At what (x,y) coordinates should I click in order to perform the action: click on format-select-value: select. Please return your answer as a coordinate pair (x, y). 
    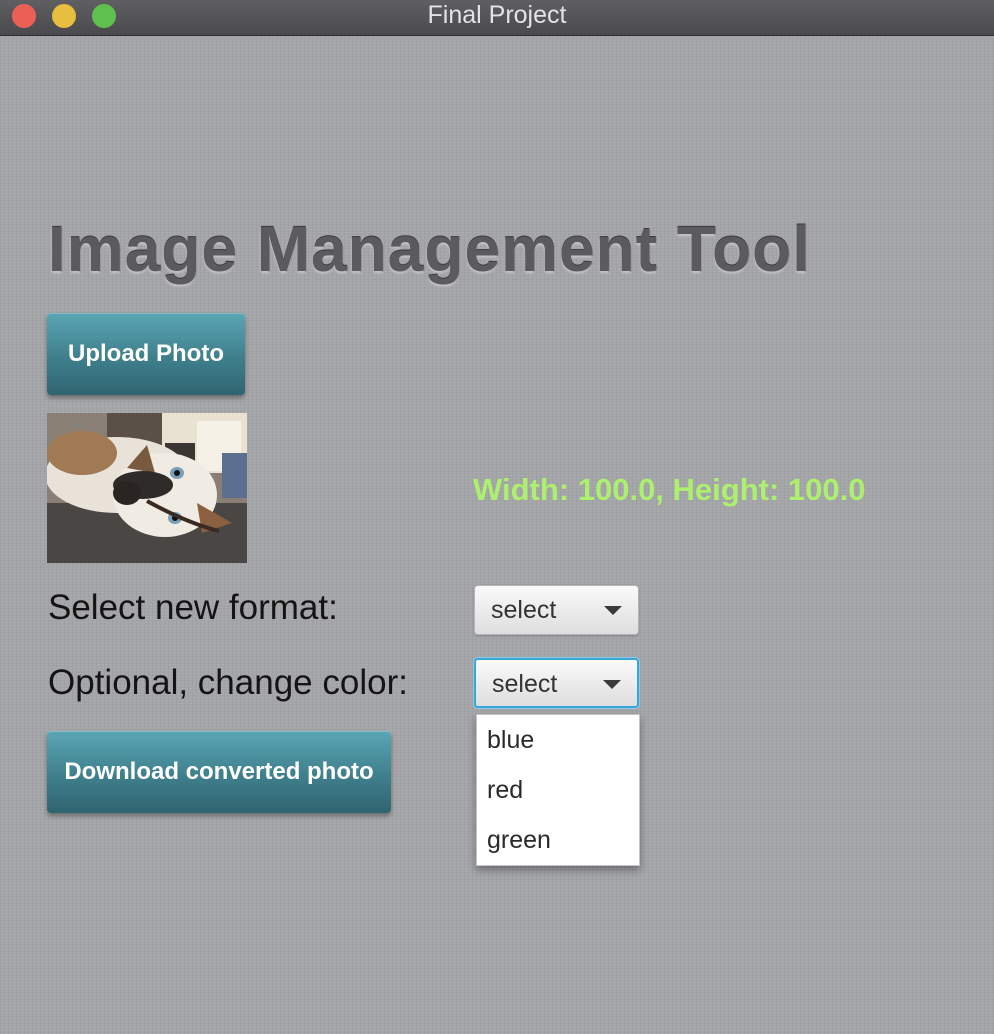
    Looking at the image, I should click on (524, 610).